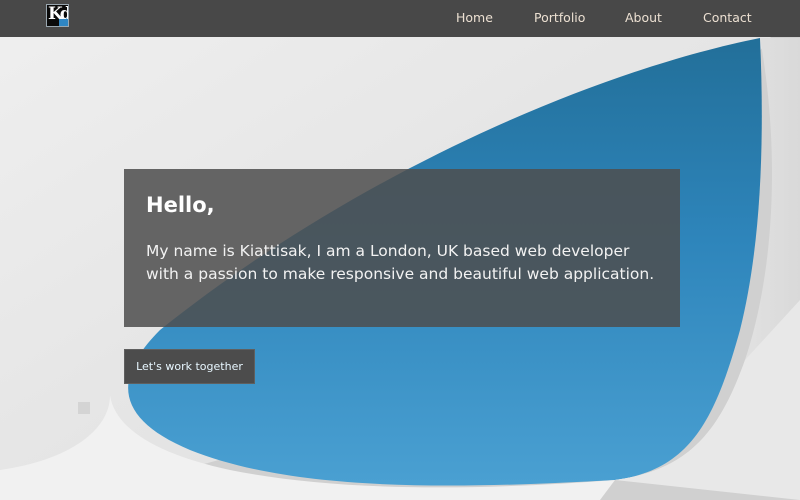 The height and width of the screenshot is (500, 800). Describe the element at coordinates (84, 408) in the screenshot. I see `decorative-square` at that location.